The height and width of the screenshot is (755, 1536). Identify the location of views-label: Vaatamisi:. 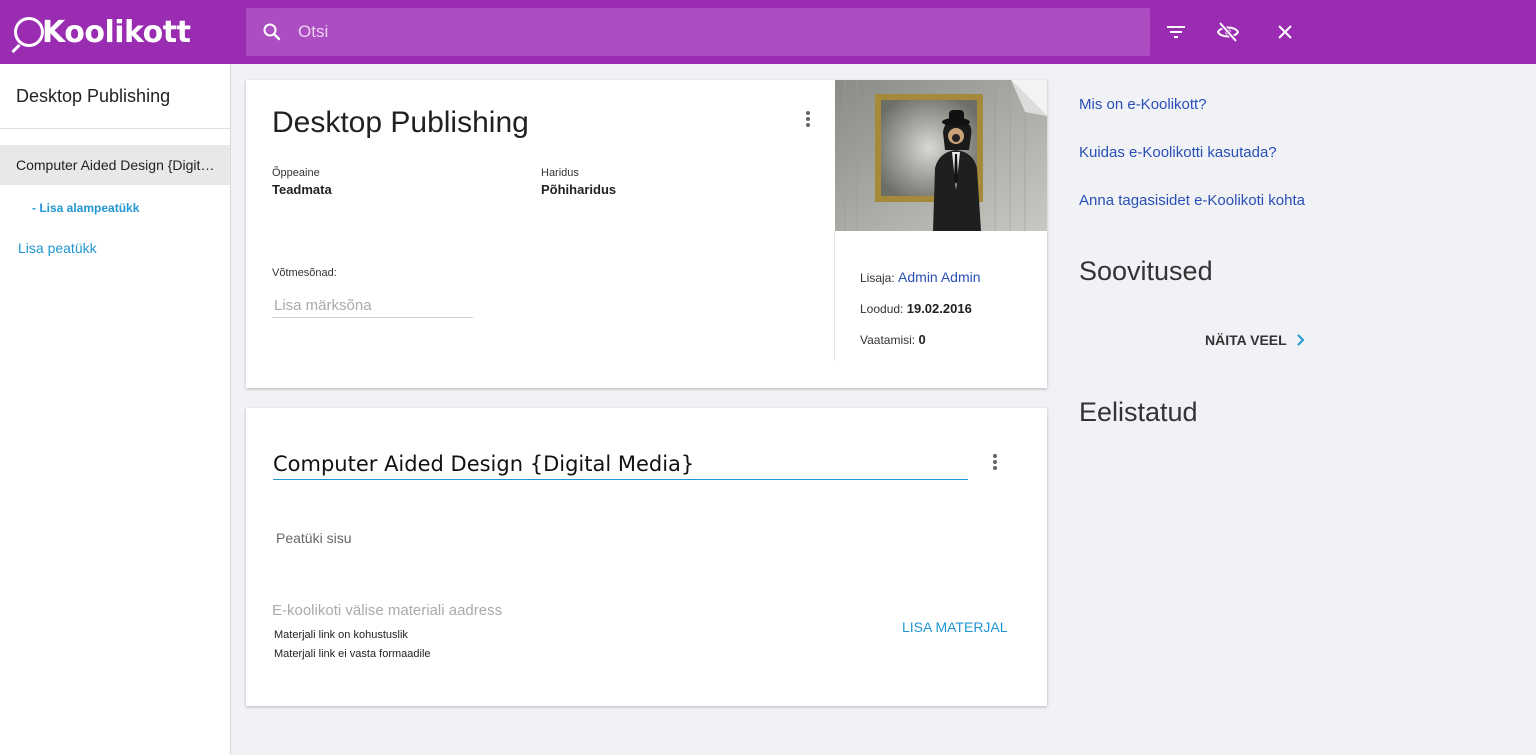
(888, 340).